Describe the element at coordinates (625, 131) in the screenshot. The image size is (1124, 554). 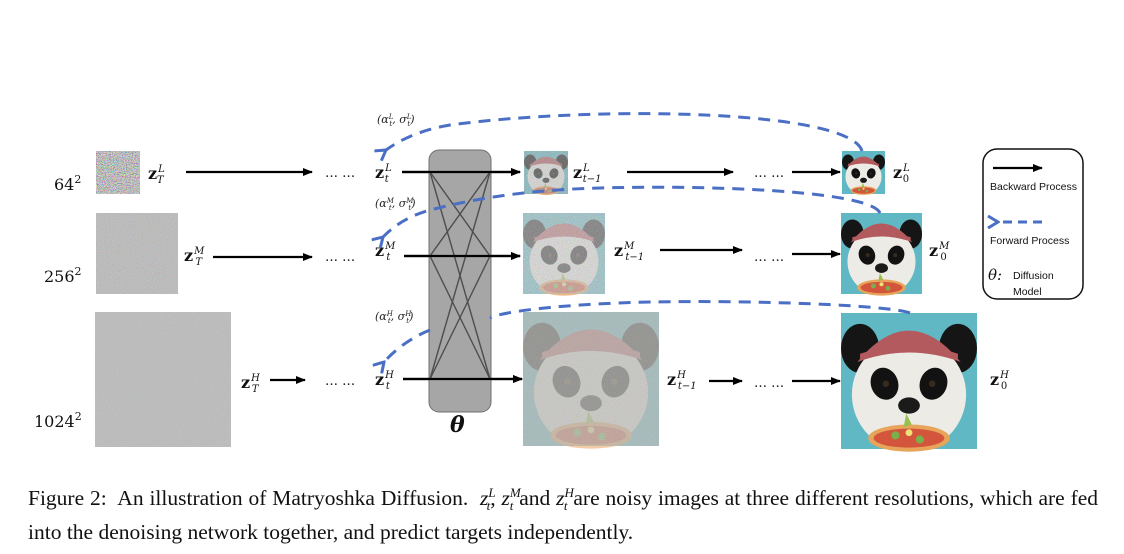
I see `forward-arc-low` at that location.